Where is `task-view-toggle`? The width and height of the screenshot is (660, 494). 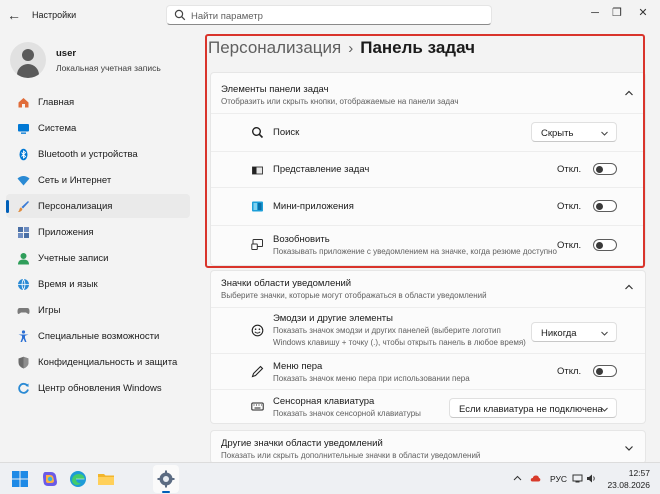
task-view-toggle is located at coordinates (605, 169).